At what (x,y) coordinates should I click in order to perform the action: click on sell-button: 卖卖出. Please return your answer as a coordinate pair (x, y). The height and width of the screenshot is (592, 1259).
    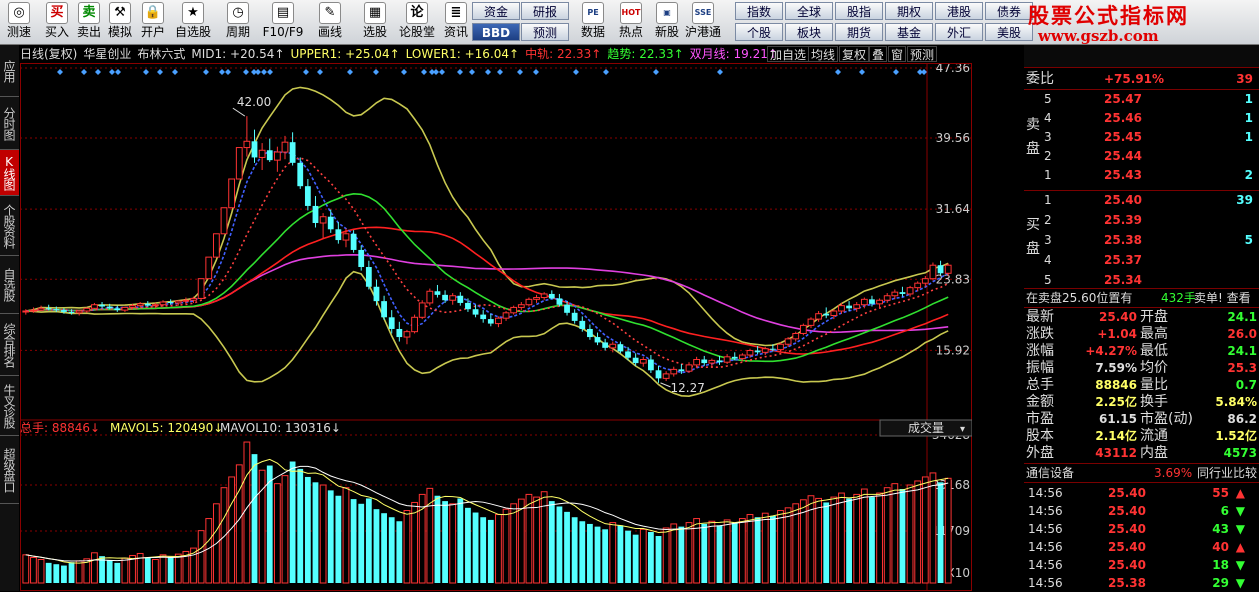
    Looking at the image, I should click on (89, 22).